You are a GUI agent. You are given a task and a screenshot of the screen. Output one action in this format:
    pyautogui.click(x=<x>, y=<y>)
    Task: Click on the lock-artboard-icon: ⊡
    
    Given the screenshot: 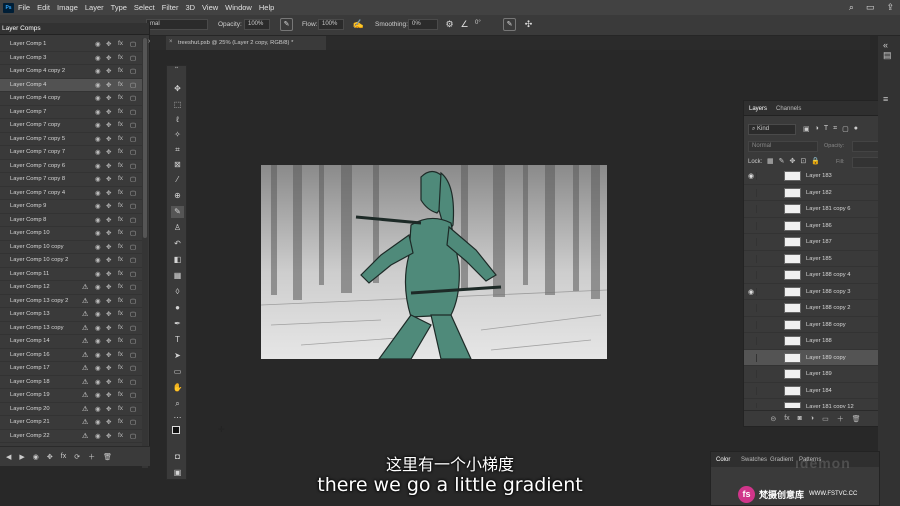 What is the action you would take?
    pyautogui.click(x=803, y=161)
    